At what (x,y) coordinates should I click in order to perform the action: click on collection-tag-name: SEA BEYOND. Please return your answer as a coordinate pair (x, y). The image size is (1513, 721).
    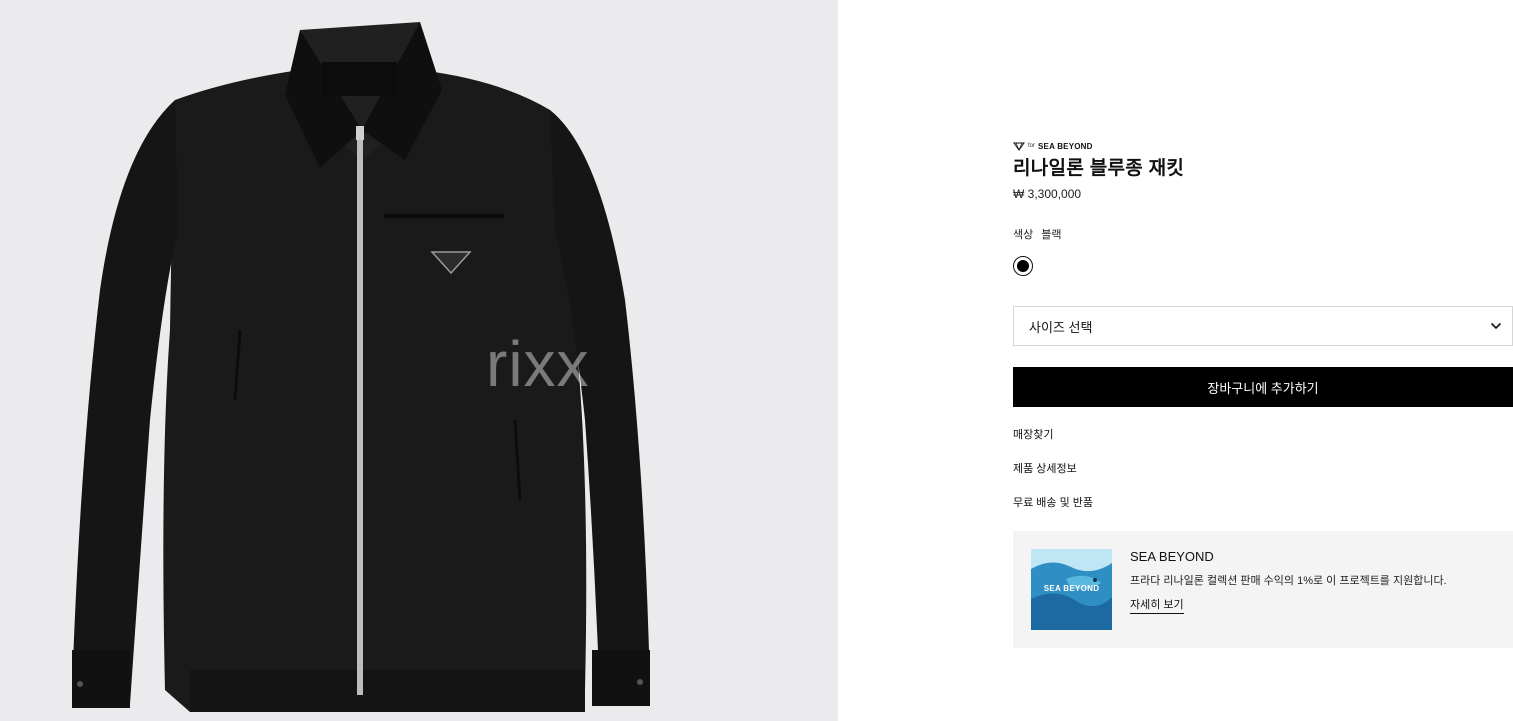
    Looking at the image, I should click on (1065, 146).